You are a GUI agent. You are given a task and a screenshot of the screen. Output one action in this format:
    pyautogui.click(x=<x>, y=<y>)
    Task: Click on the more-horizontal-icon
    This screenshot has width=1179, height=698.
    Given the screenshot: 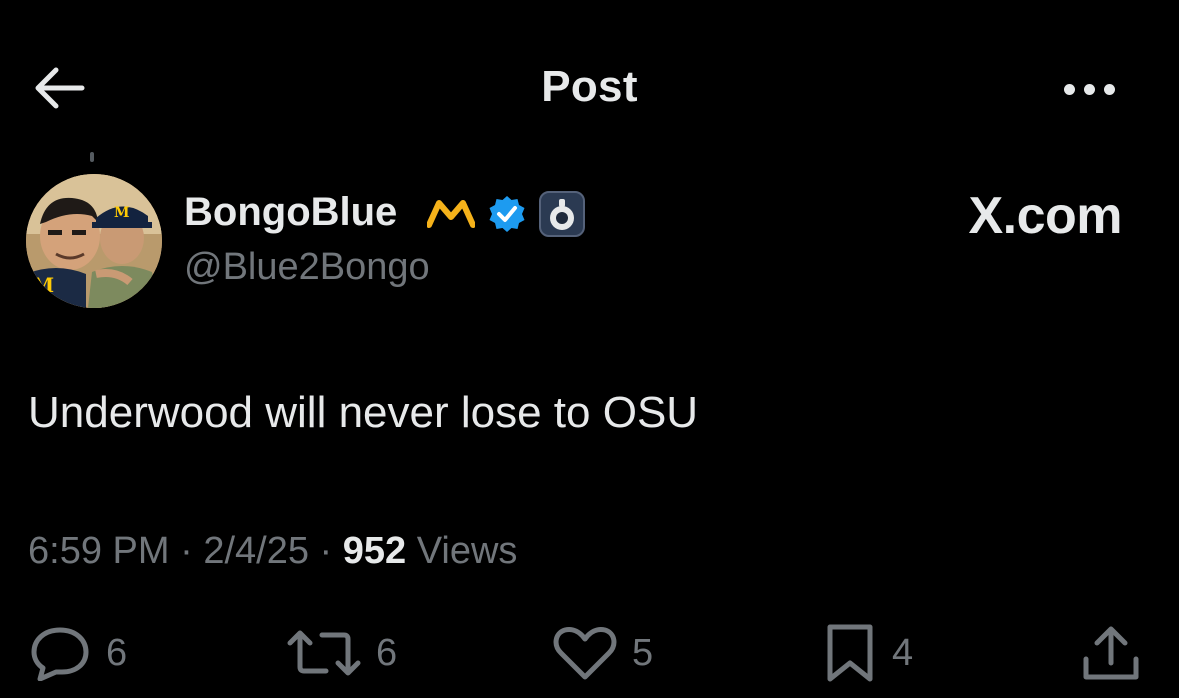 What is the action you would take?
    pyautogui.click(x=1069, y=89)
    